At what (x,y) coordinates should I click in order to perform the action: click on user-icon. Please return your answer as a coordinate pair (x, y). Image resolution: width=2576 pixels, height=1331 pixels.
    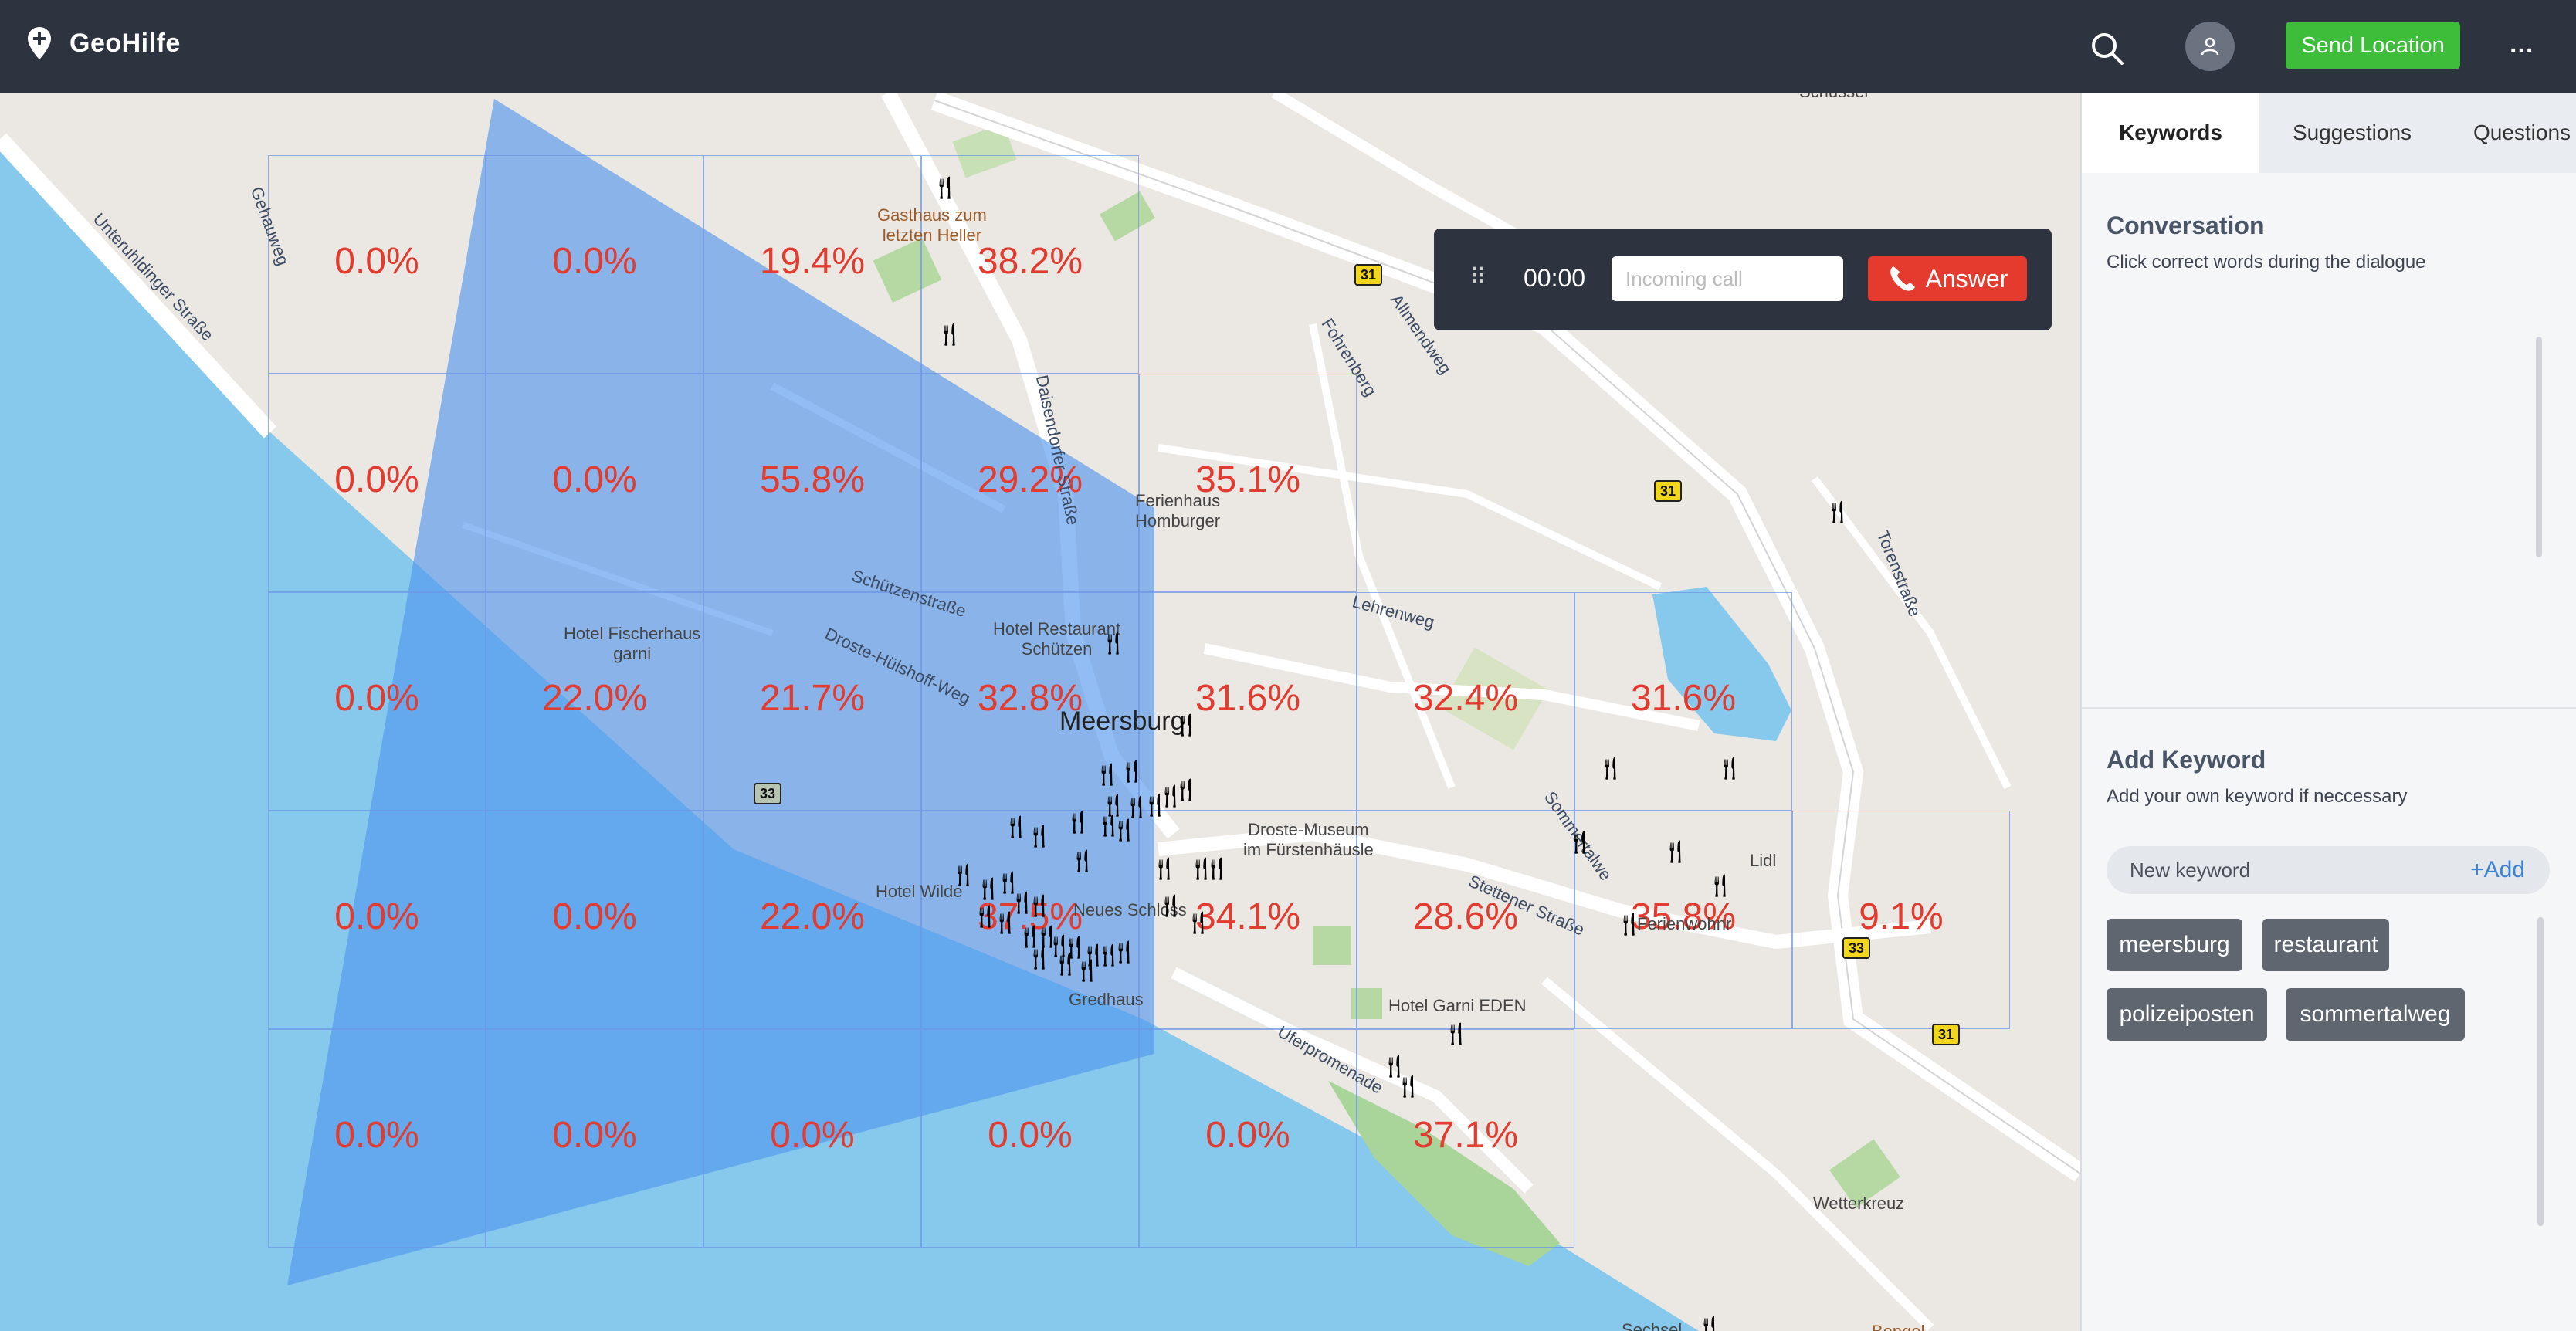
    Looking at the image, I should click on (2210, 47).